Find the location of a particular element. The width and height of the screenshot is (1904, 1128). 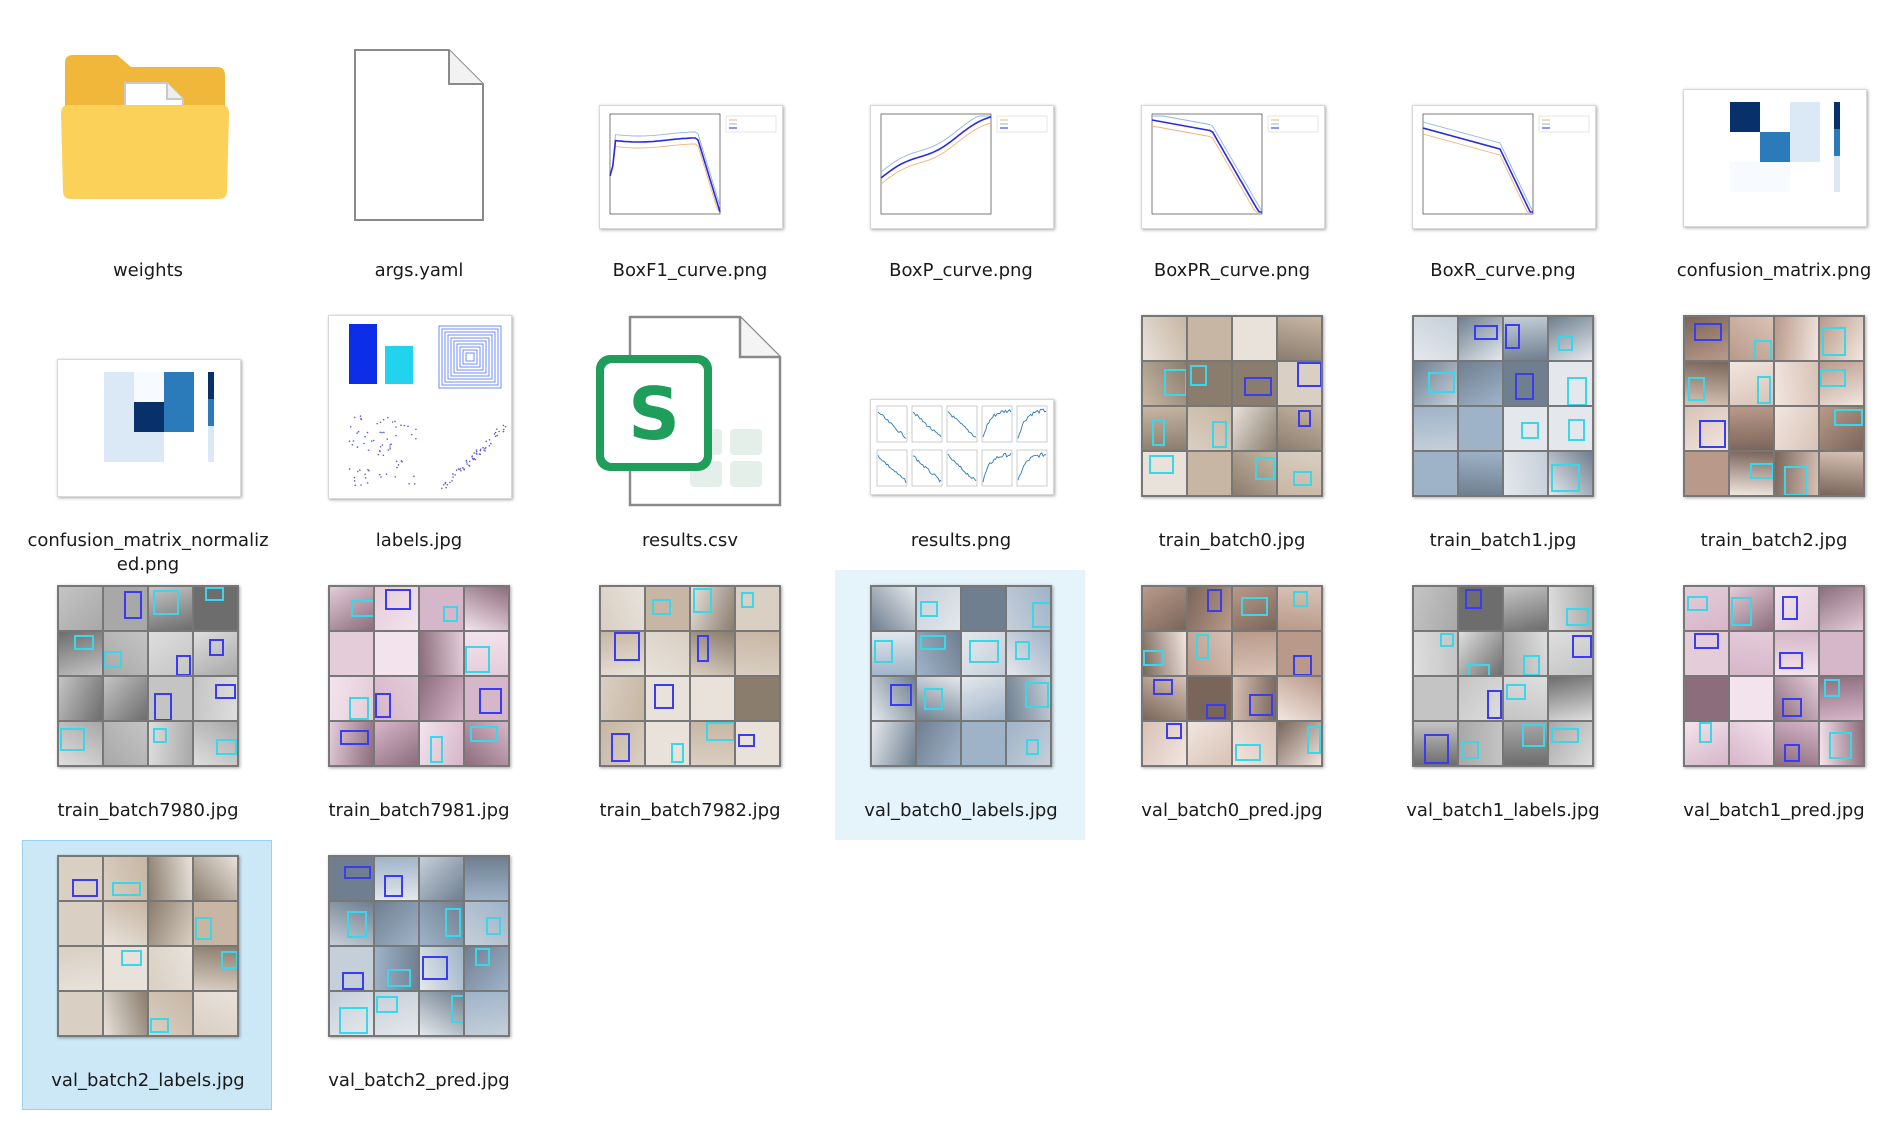

file-item-labels-jpg: labels.jpg is located at coordinates (418, 435).